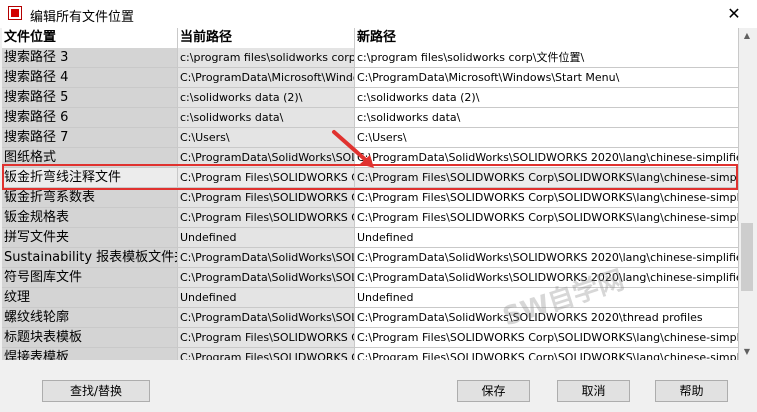 This screenshot has width=757, height=412. What do you see at coordinates (90, 137) in the screenshot?
I see `cell-file-location: 搜索路径 7` at bounding box center [90, 137].